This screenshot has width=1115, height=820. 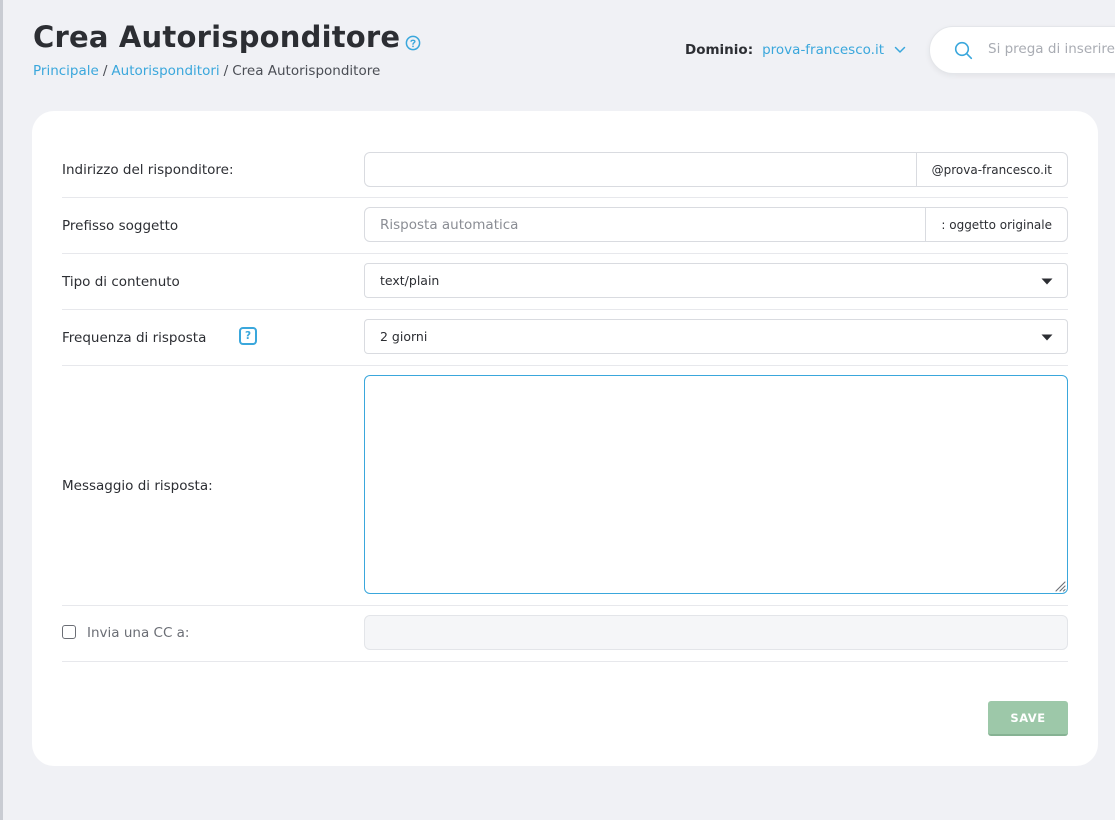 I want to click on search-box, so click(x=1022, y=50).